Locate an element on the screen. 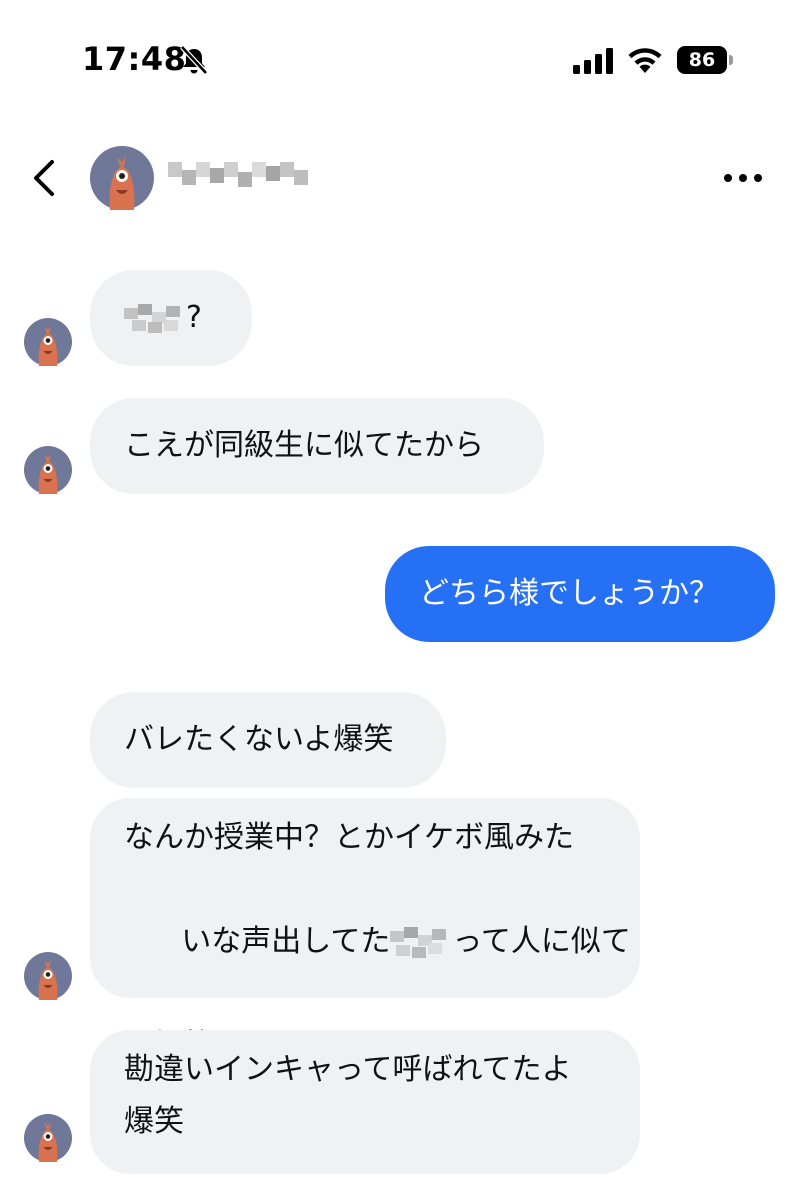 The image size is (799, 1200). contact-name is located at coordinates (238, 177).